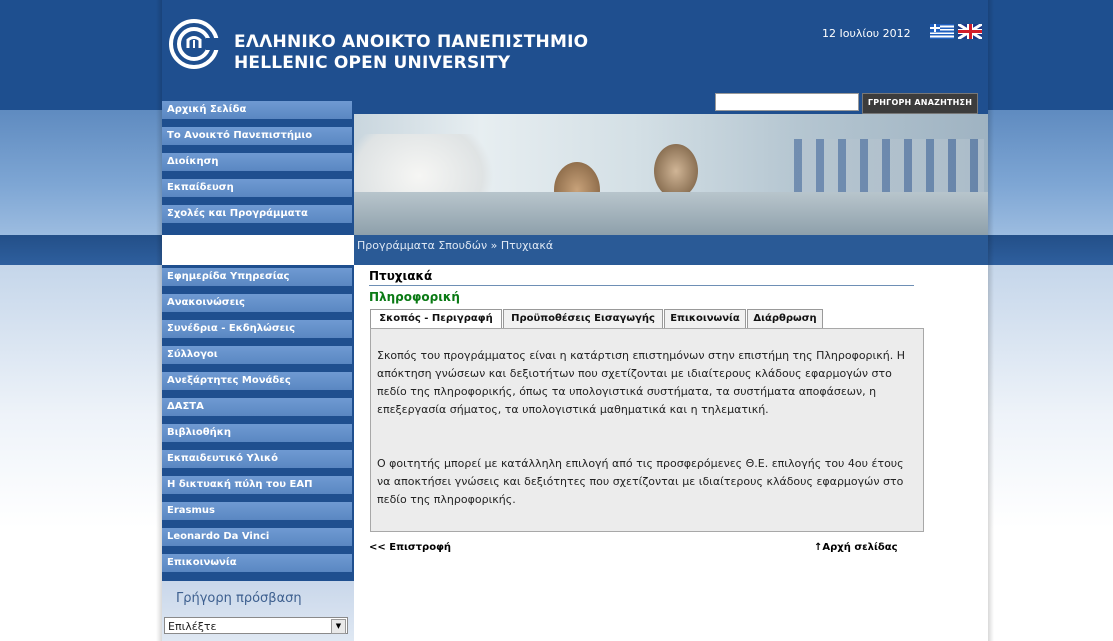  What do you see at coordinates (257, 459) in the screenshot?
I see `sidebar-item-educational-material: Εκπαιδευτικό Υλικό` at bounding box center [257, 459].